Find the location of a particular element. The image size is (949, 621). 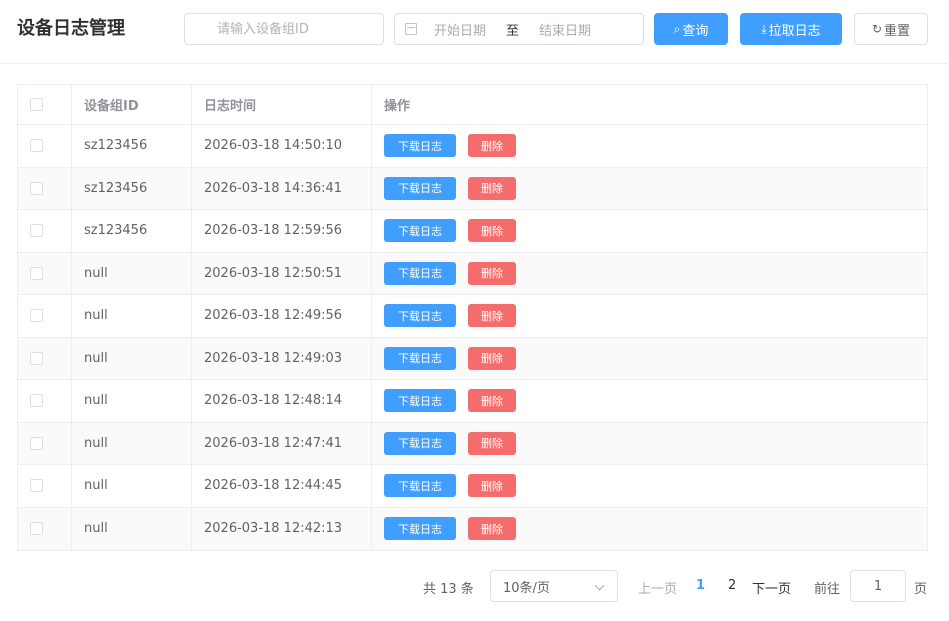

reset-button: ↻ 重置 is located at coordinates (891, 29).